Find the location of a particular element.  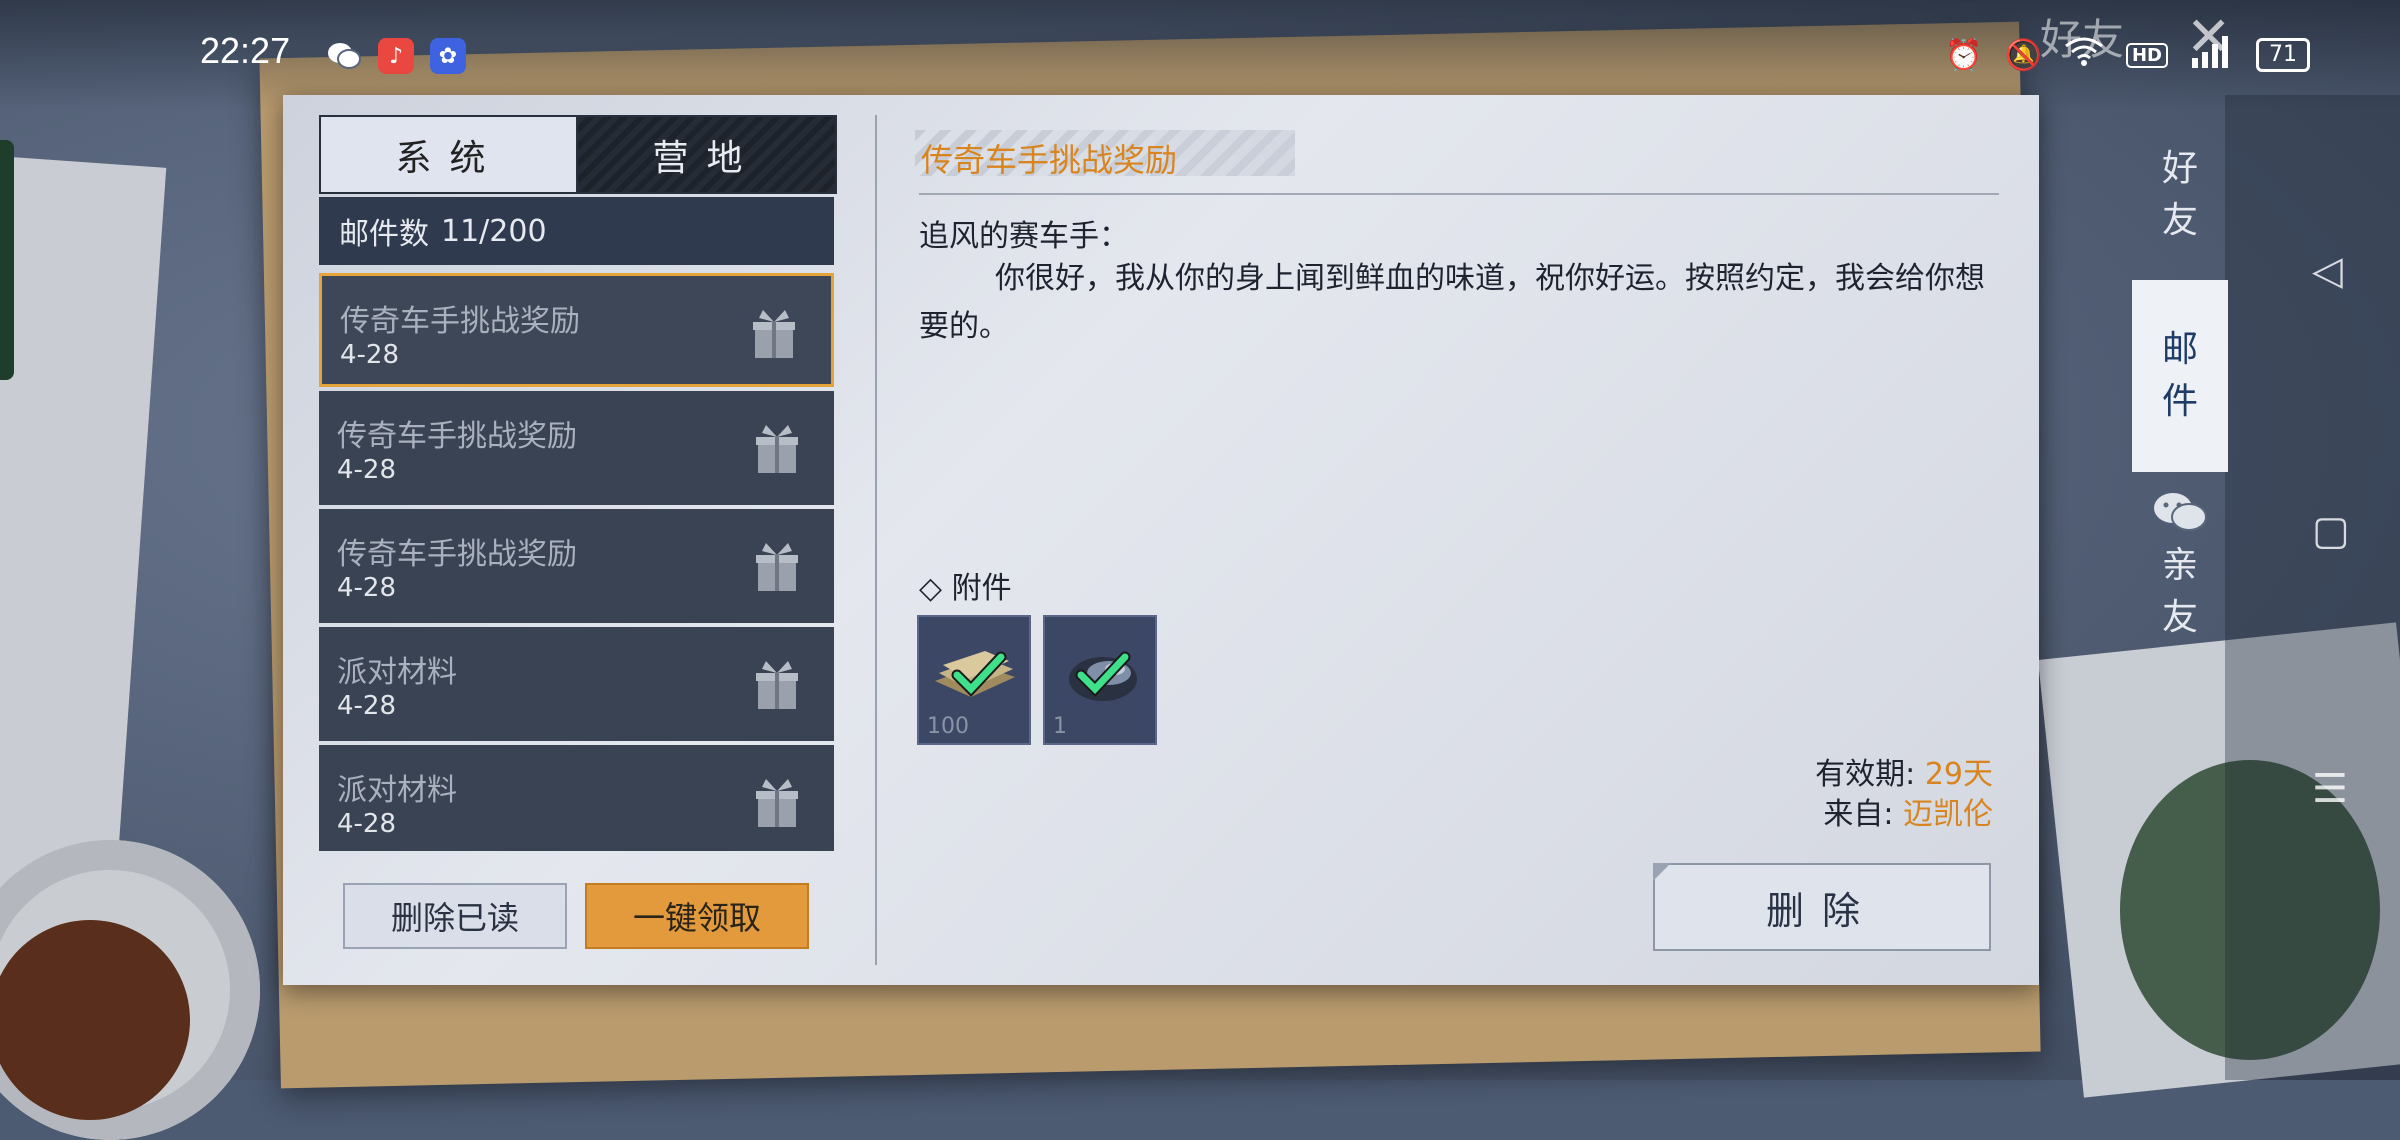

back-icon: ◁ is located at coordinates (2327, 271).